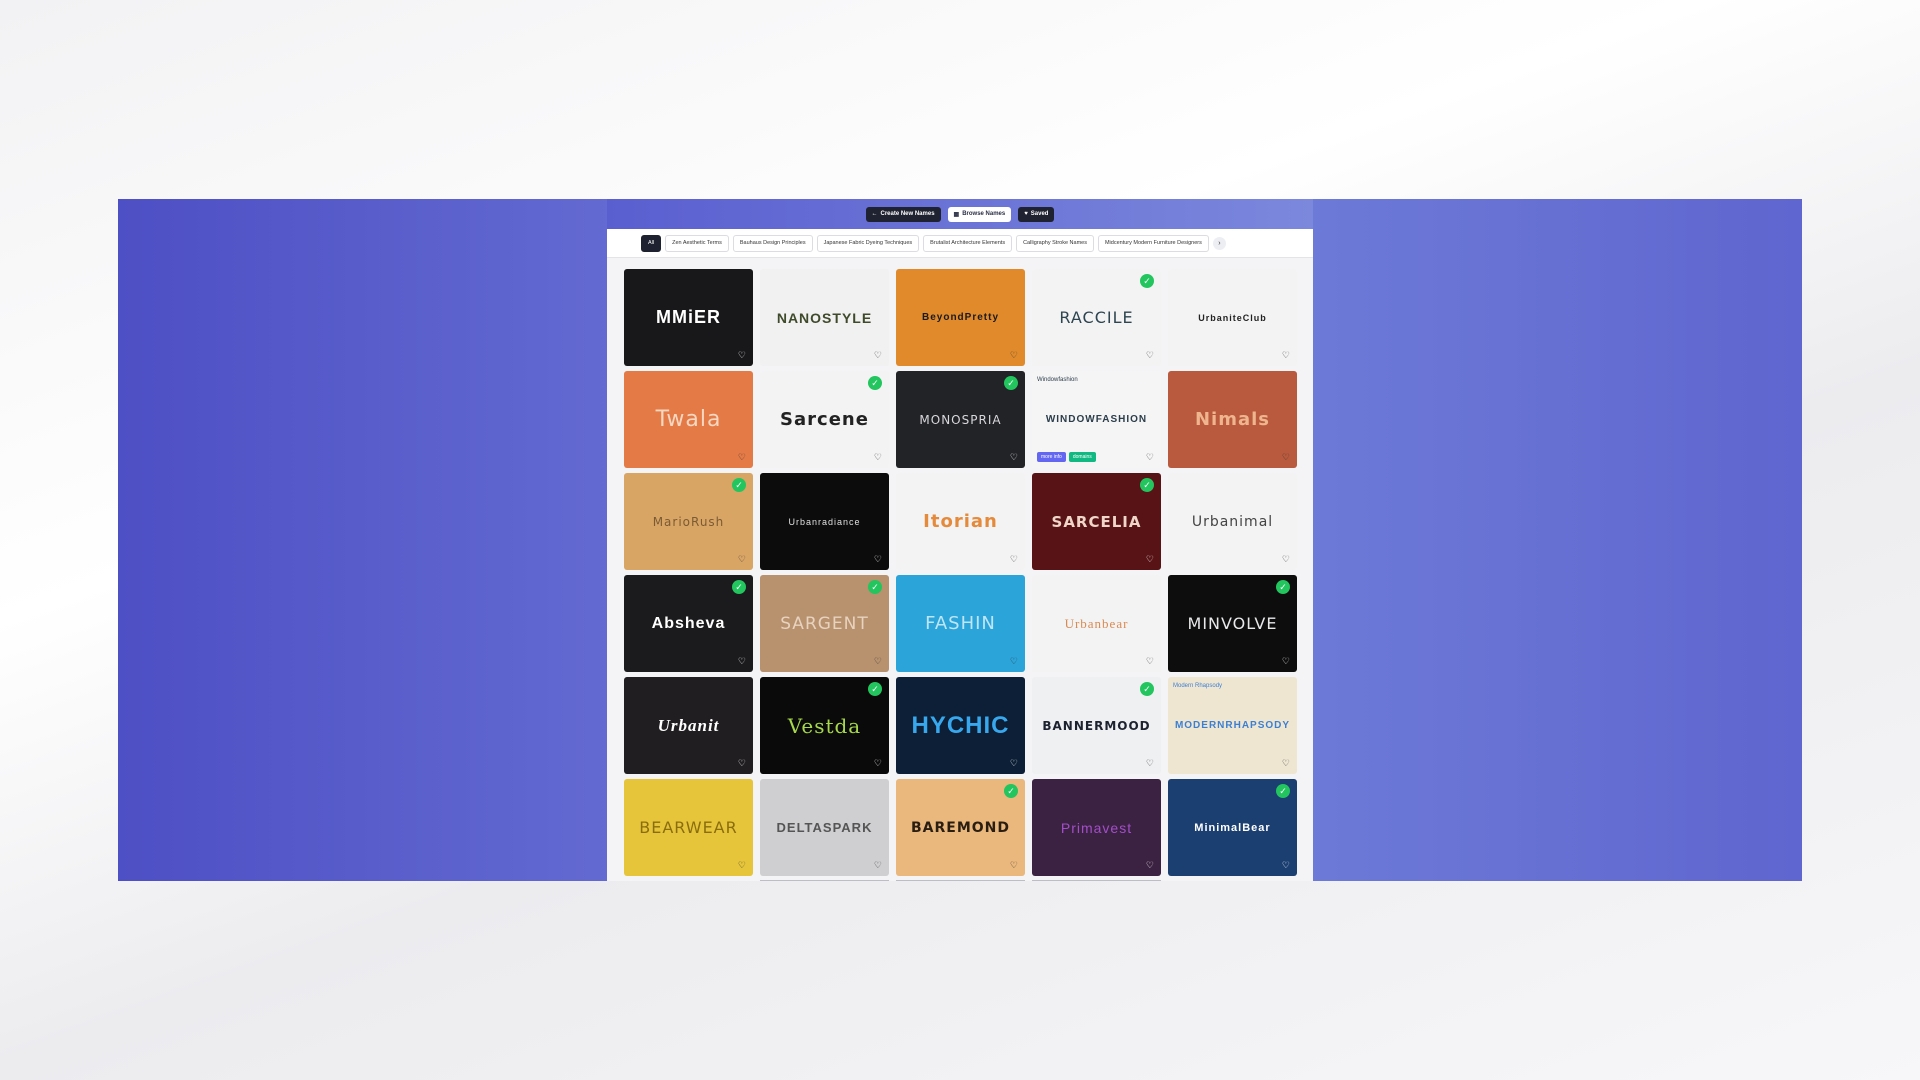  Describe the element at coordinates (1051, 457) in the screenshot. I see `more-info-button: more info` at that location.